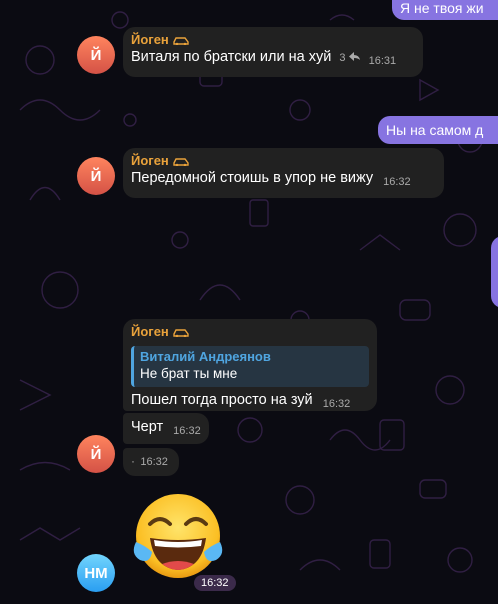 This screenshot has width=498, height=604. Describe the element at coordinates (205, 356) in the screenshot. I see `reply-author: Виталий Андреянов` at that location.